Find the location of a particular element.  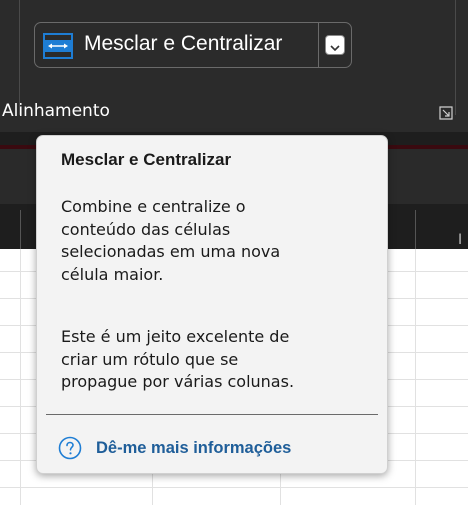

tooltip-divider is located at coordinates (212, 414).